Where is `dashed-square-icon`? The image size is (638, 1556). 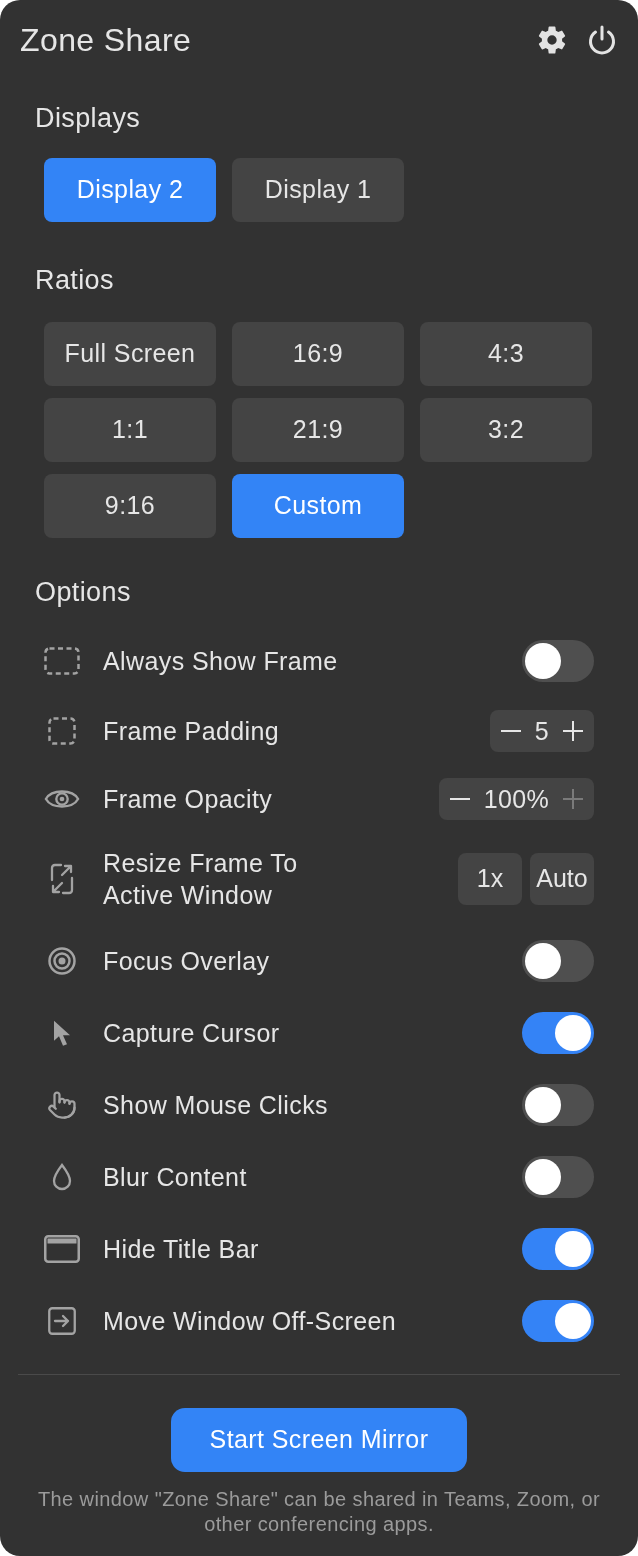
dashed-square-icon is located at coordinates (62, 731).